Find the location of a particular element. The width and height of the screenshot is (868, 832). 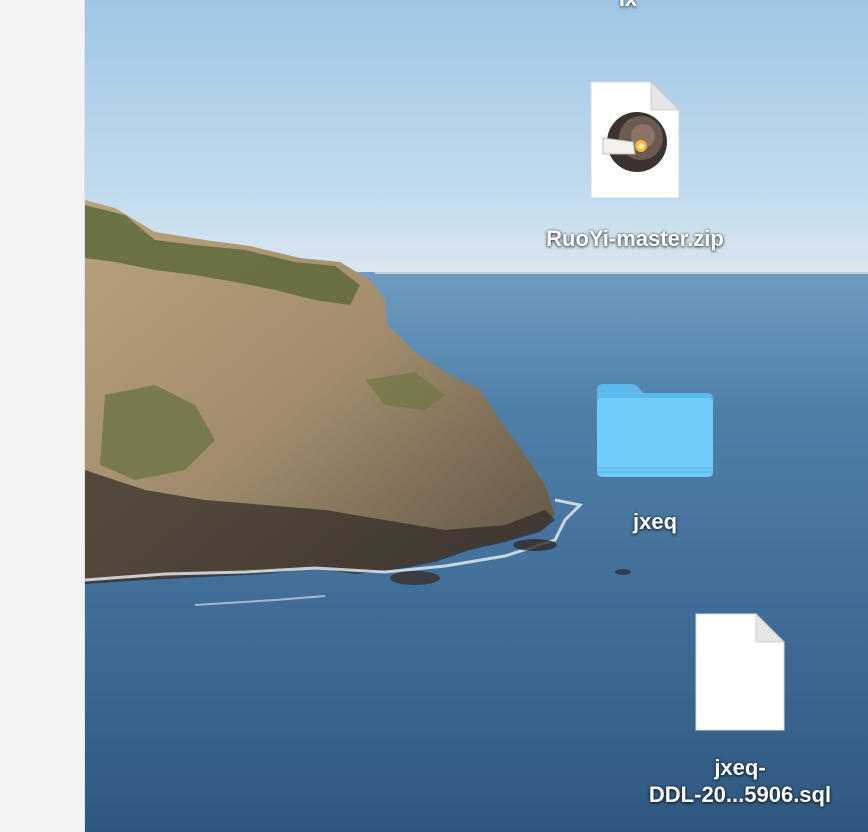

desktop-item-jxeq-sql: jxeq- DDL-20...5906.sql is located at coordinates (740, 710).